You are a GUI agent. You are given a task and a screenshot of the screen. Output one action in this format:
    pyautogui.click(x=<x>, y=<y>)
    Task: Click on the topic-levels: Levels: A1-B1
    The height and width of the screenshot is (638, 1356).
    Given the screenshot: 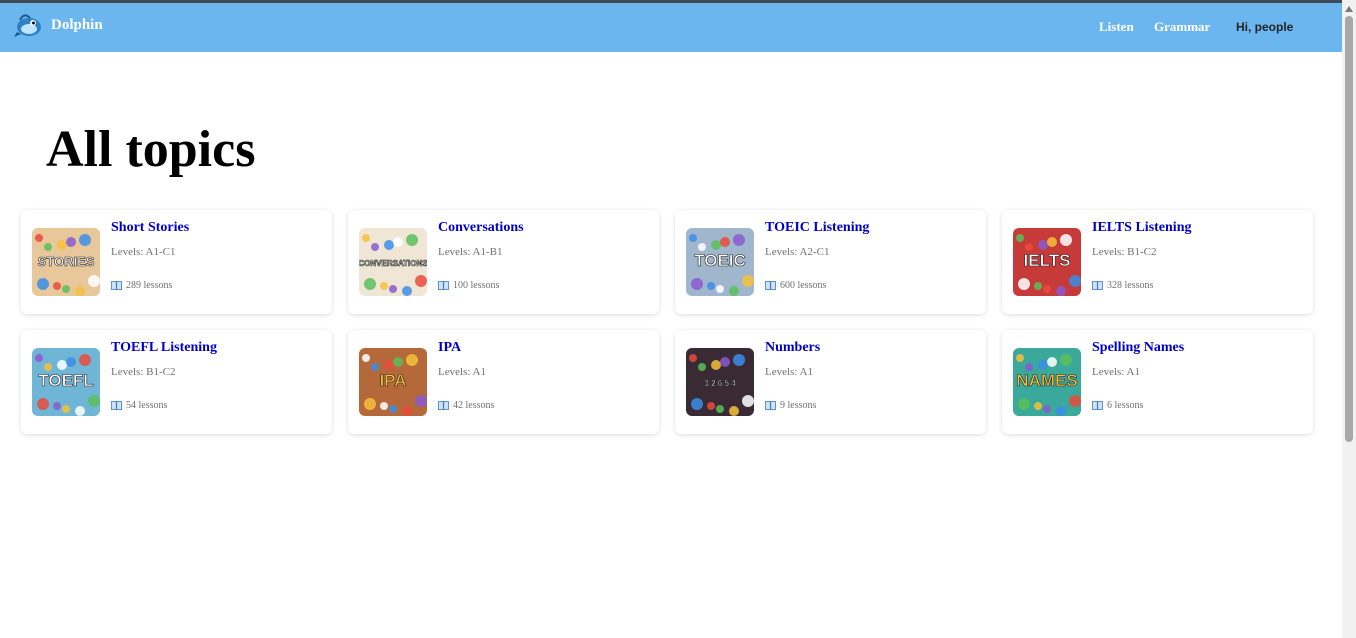 What is the action you would take?
    pyautogui.click(x=470, y=252)
    